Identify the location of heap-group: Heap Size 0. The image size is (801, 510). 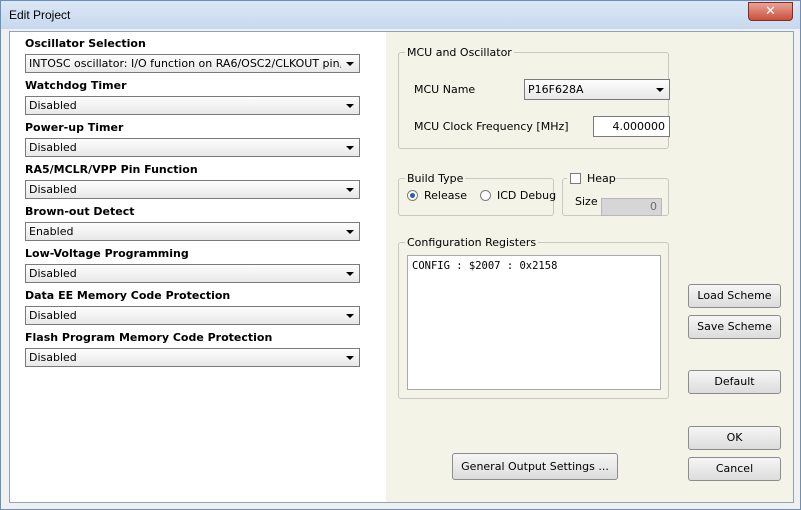
(615, 194).